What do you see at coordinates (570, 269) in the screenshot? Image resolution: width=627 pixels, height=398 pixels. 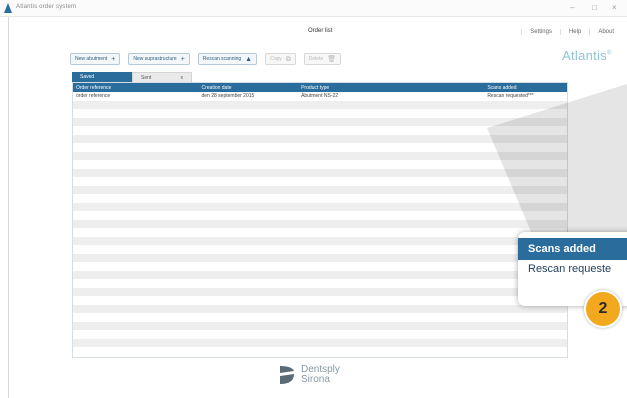 I see `callout-value: Rescan requeste` at bounding box center [570, 269].